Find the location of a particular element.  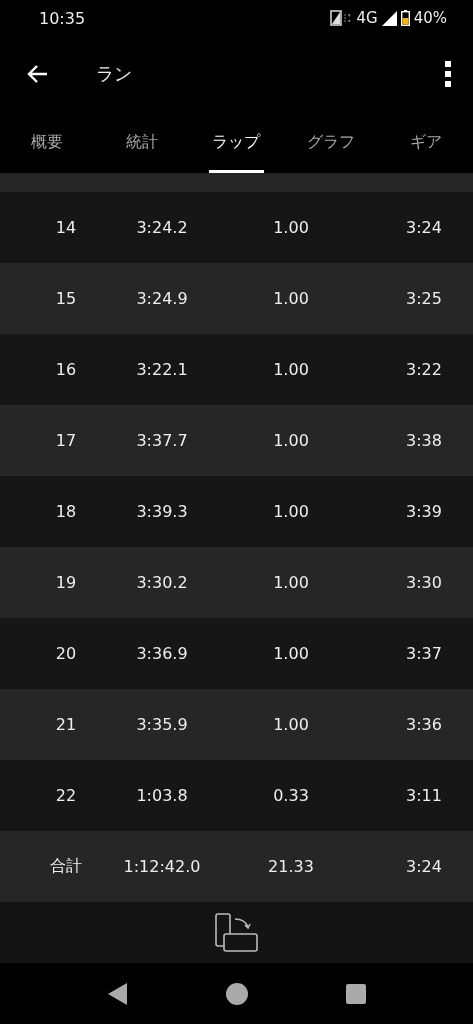

lap-time: 3:39.3 is located at coordinates (162, 511).